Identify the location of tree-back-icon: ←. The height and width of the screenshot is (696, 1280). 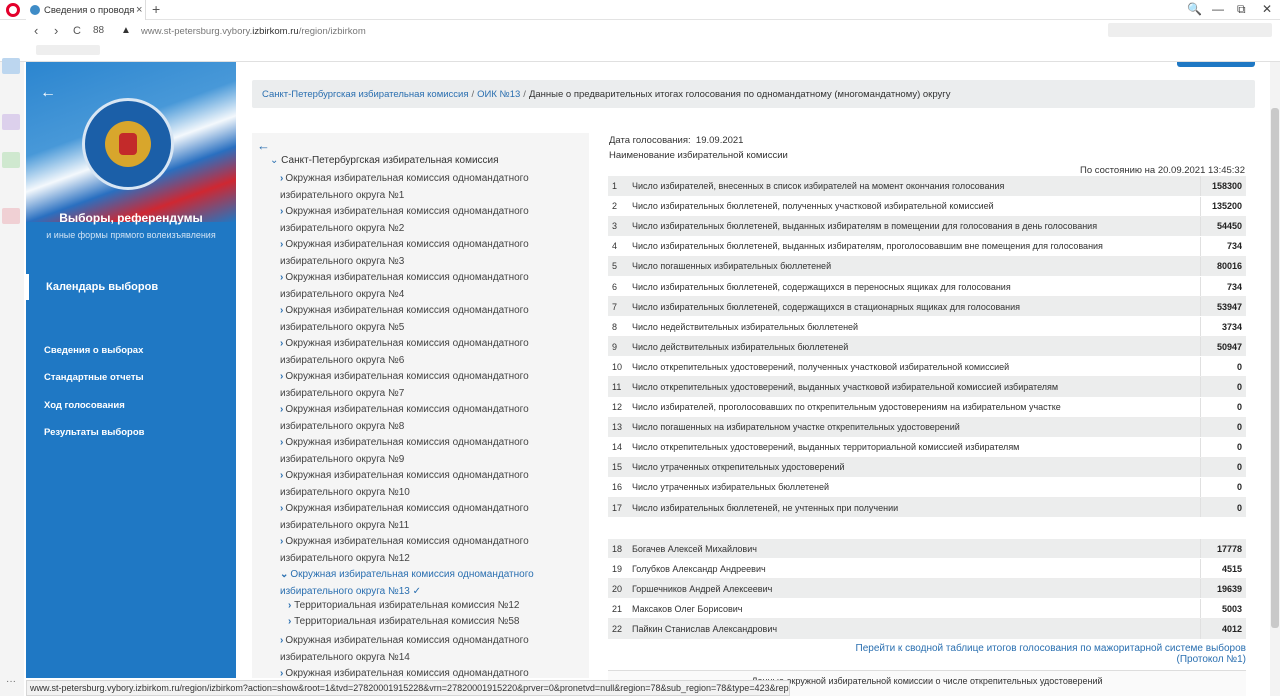
(263, 145).